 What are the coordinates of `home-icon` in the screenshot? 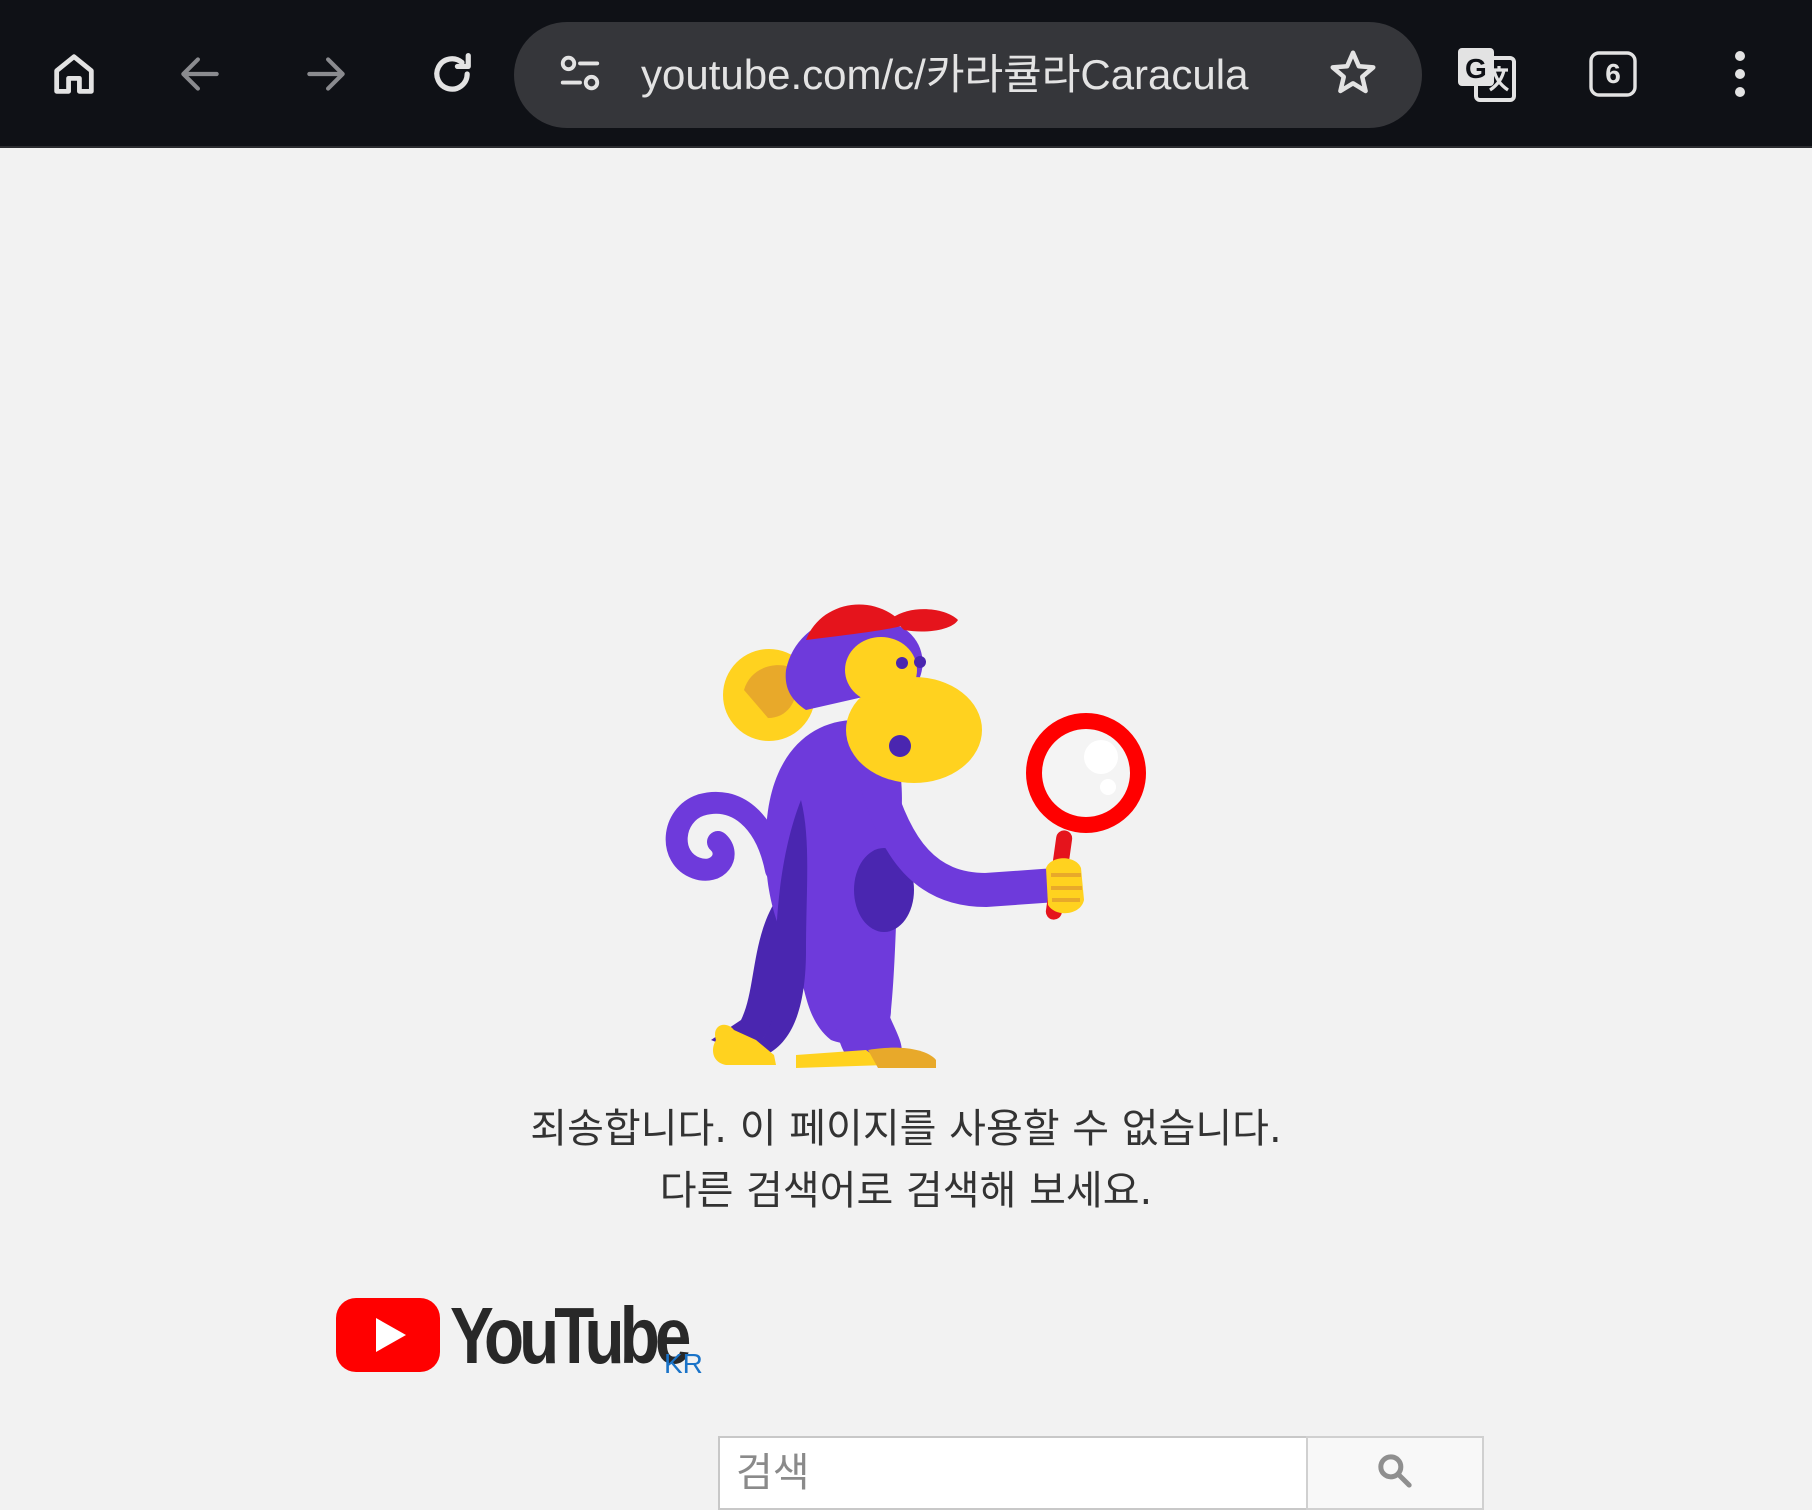 It's located at (74, 74).